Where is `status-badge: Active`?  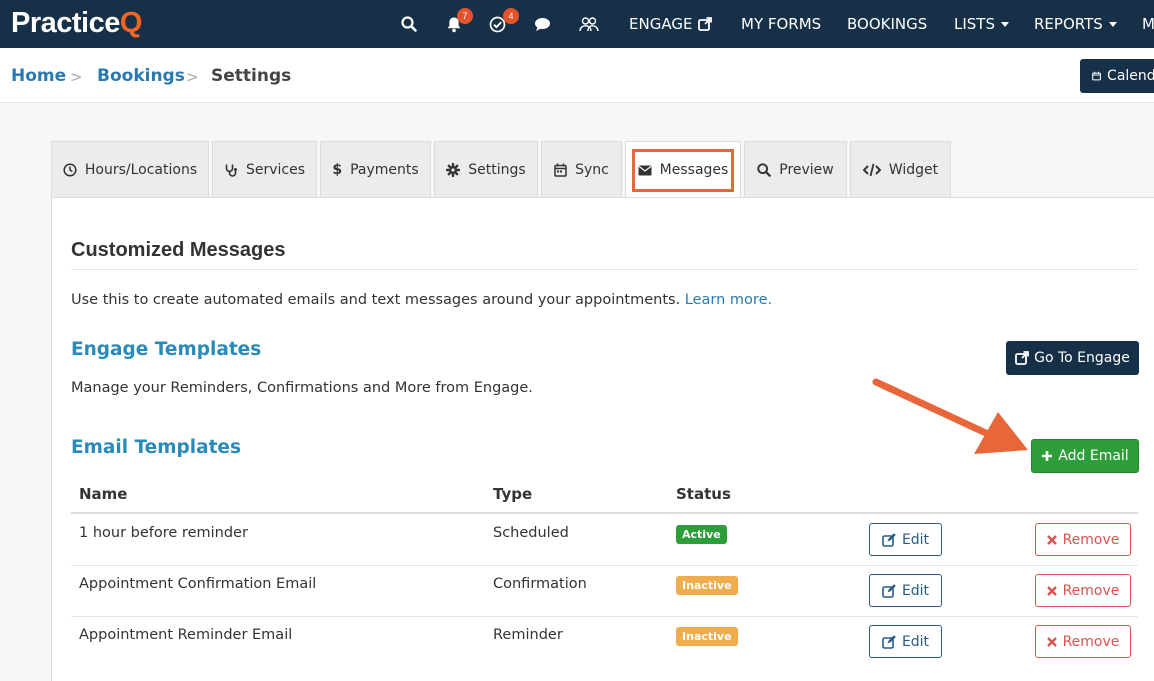
status-badge: Active is located at coordinates (701, 534).